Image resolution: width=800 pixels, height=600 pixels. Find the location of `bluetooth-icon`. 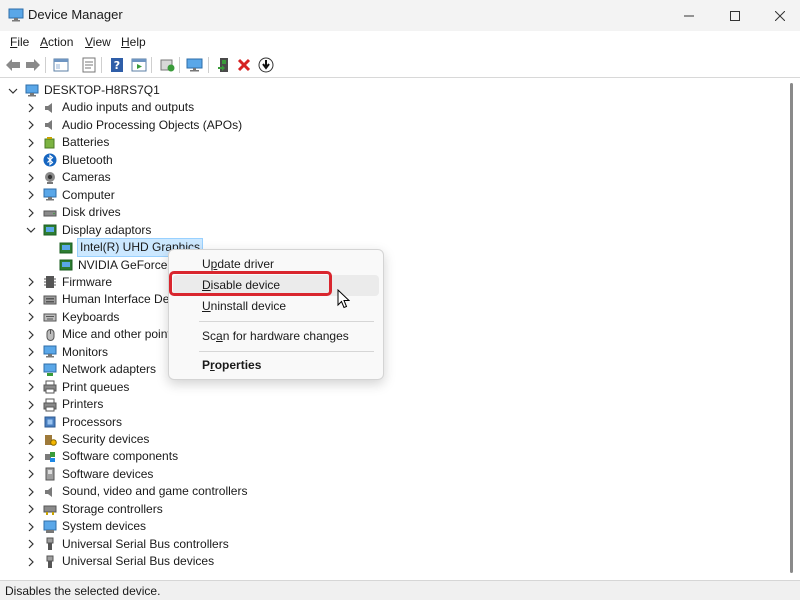

bluetooth-icon is located at coordinates (50, 160).